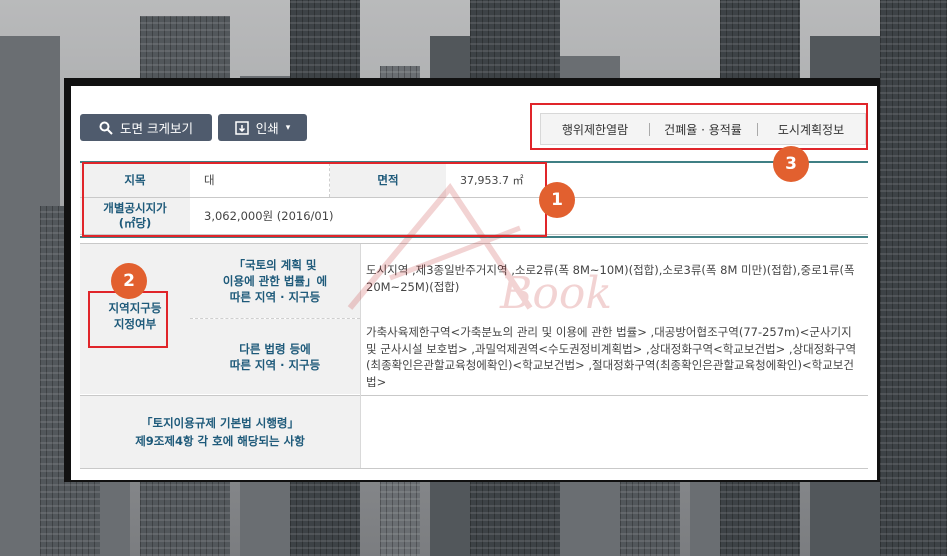  I want to click on row2-label-line2: 따른 지역 · 지구등, so click(275, 364).